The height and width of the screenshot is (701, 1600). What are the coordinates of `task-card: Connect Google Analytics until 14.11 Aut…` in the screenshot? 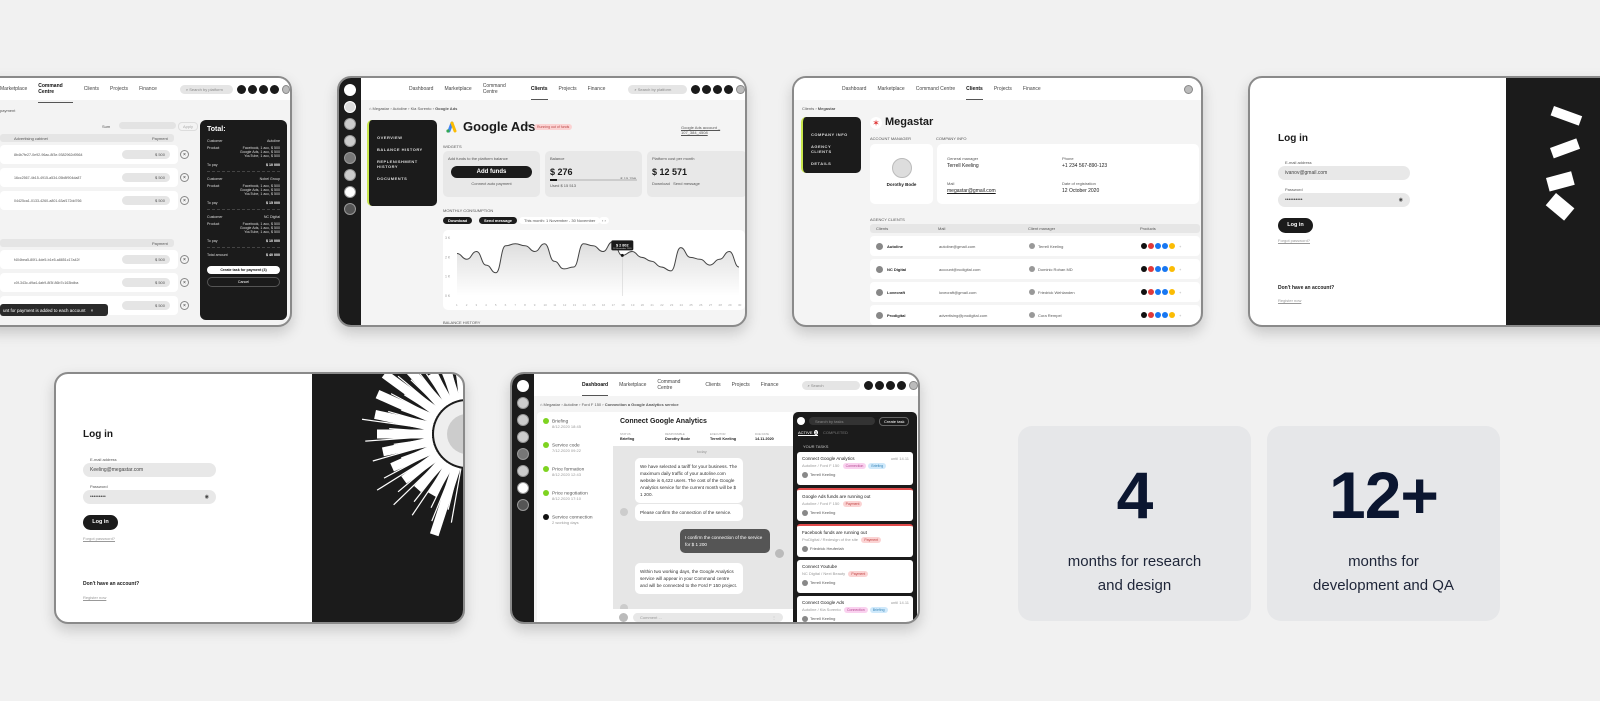 It's located at (855, 468).